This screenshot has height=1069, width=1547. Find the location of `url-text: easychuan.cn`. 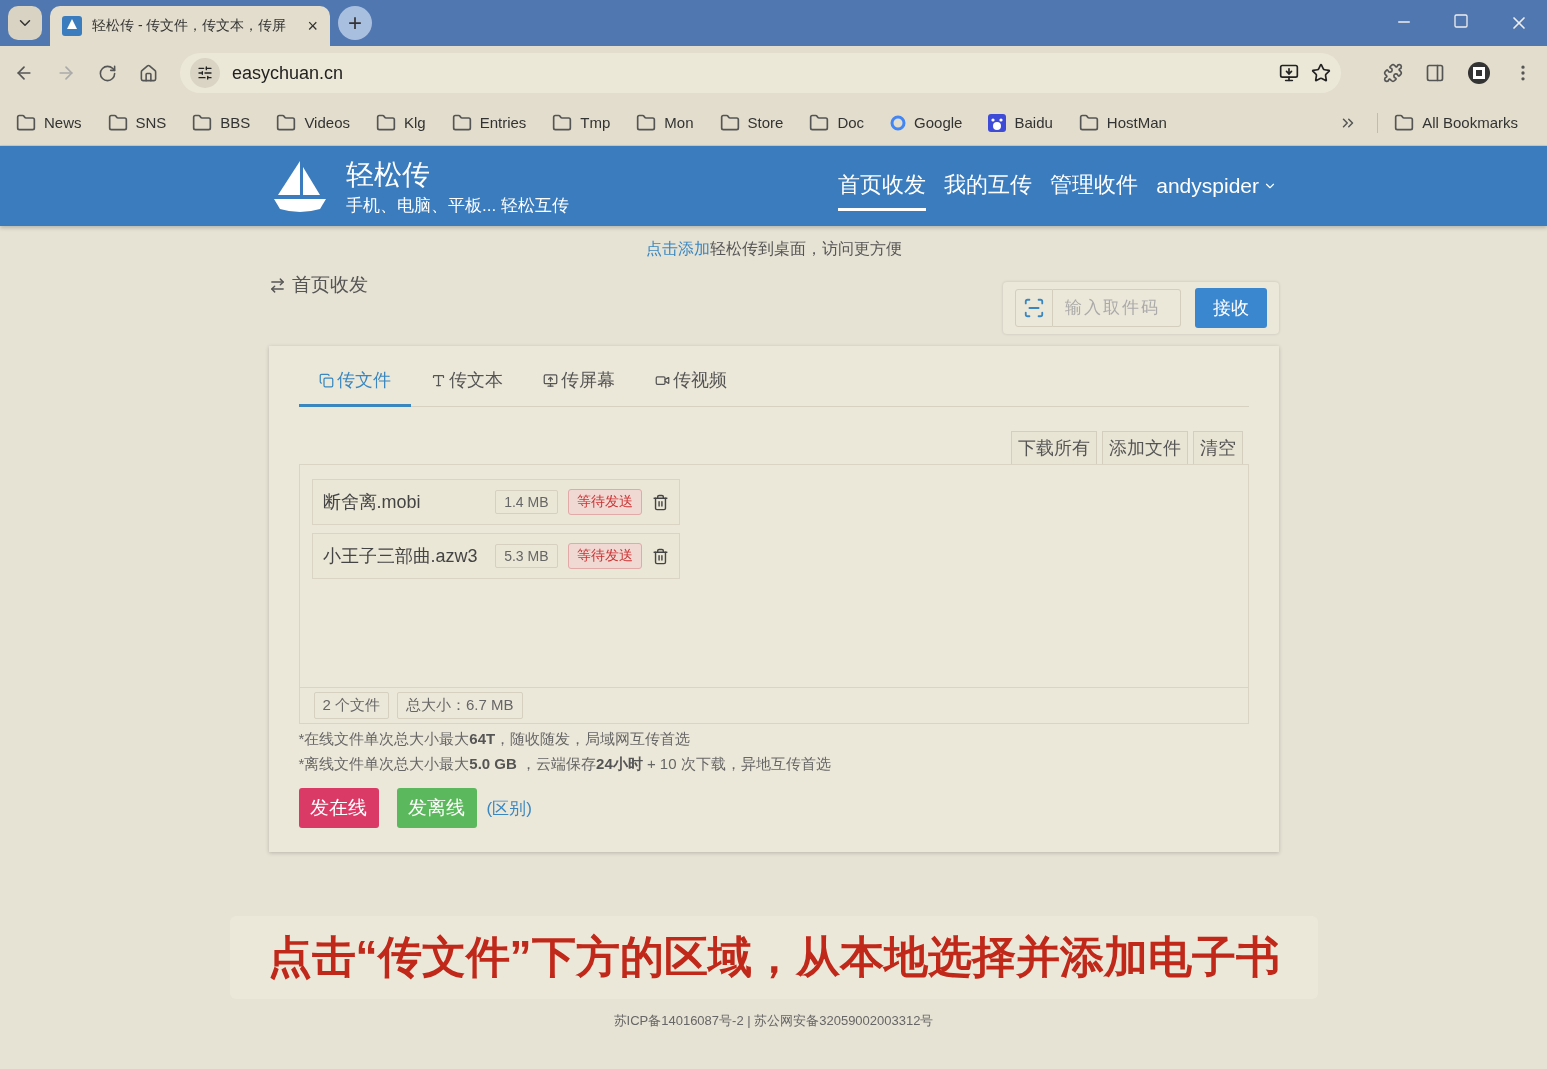

url-text: easychuan.cn is located at coordinates (288, 73).